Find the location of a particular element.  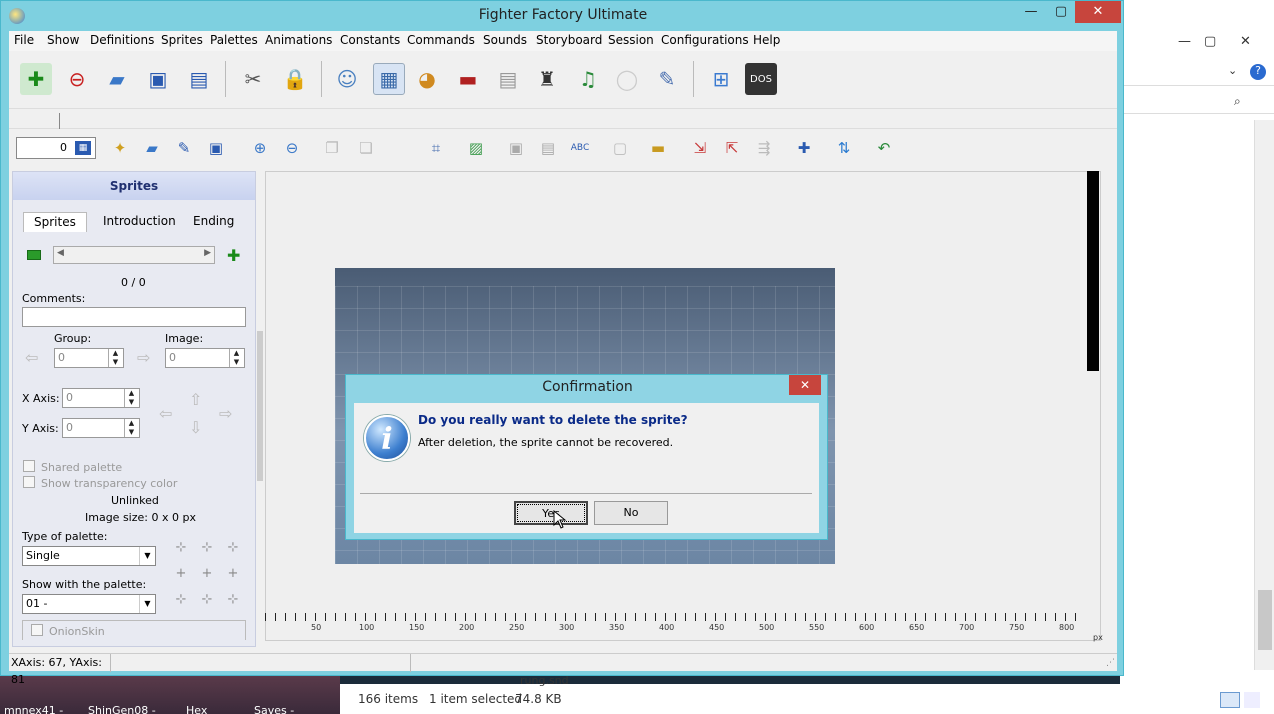

move-left-icon: ⇦ is located at coordinates (165, 413).